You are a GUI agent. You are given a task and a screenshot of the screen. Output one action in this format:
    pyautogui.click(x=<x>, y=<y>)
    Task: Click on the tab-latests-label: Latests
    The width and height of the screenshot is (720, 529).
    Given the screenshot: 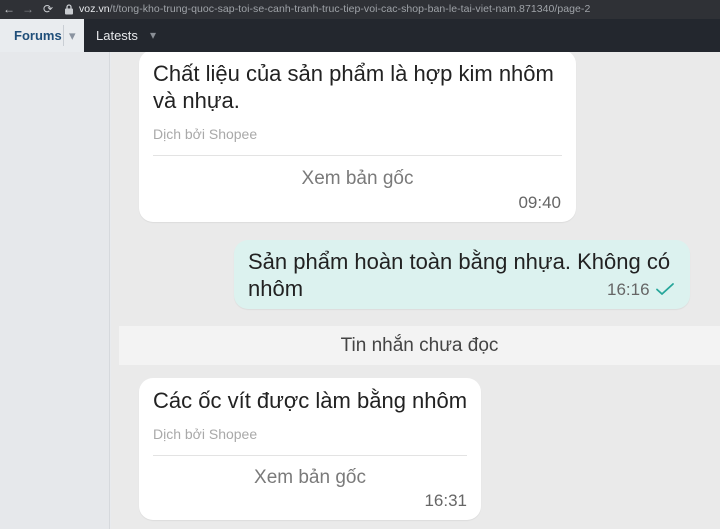 What is the action you would take?
    pyautogui.click(x=117, y=35)
    